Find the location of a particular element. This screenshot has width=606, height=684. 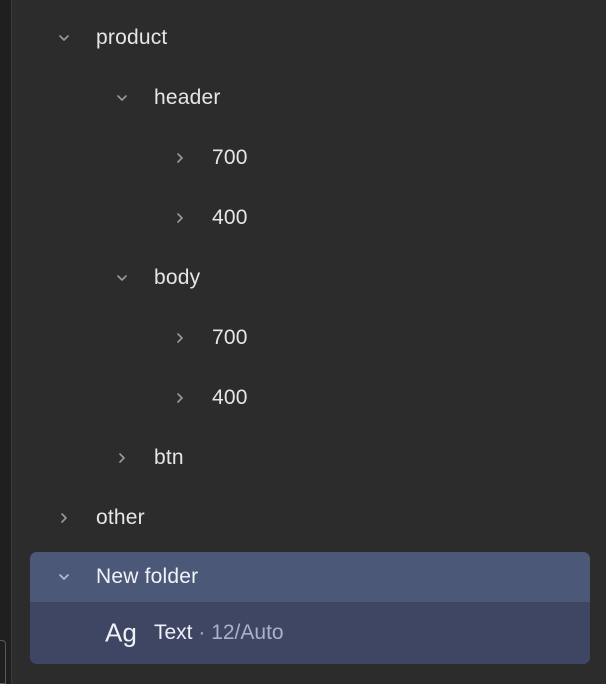

tree-row-product: product is located at coordinates (310, 38).